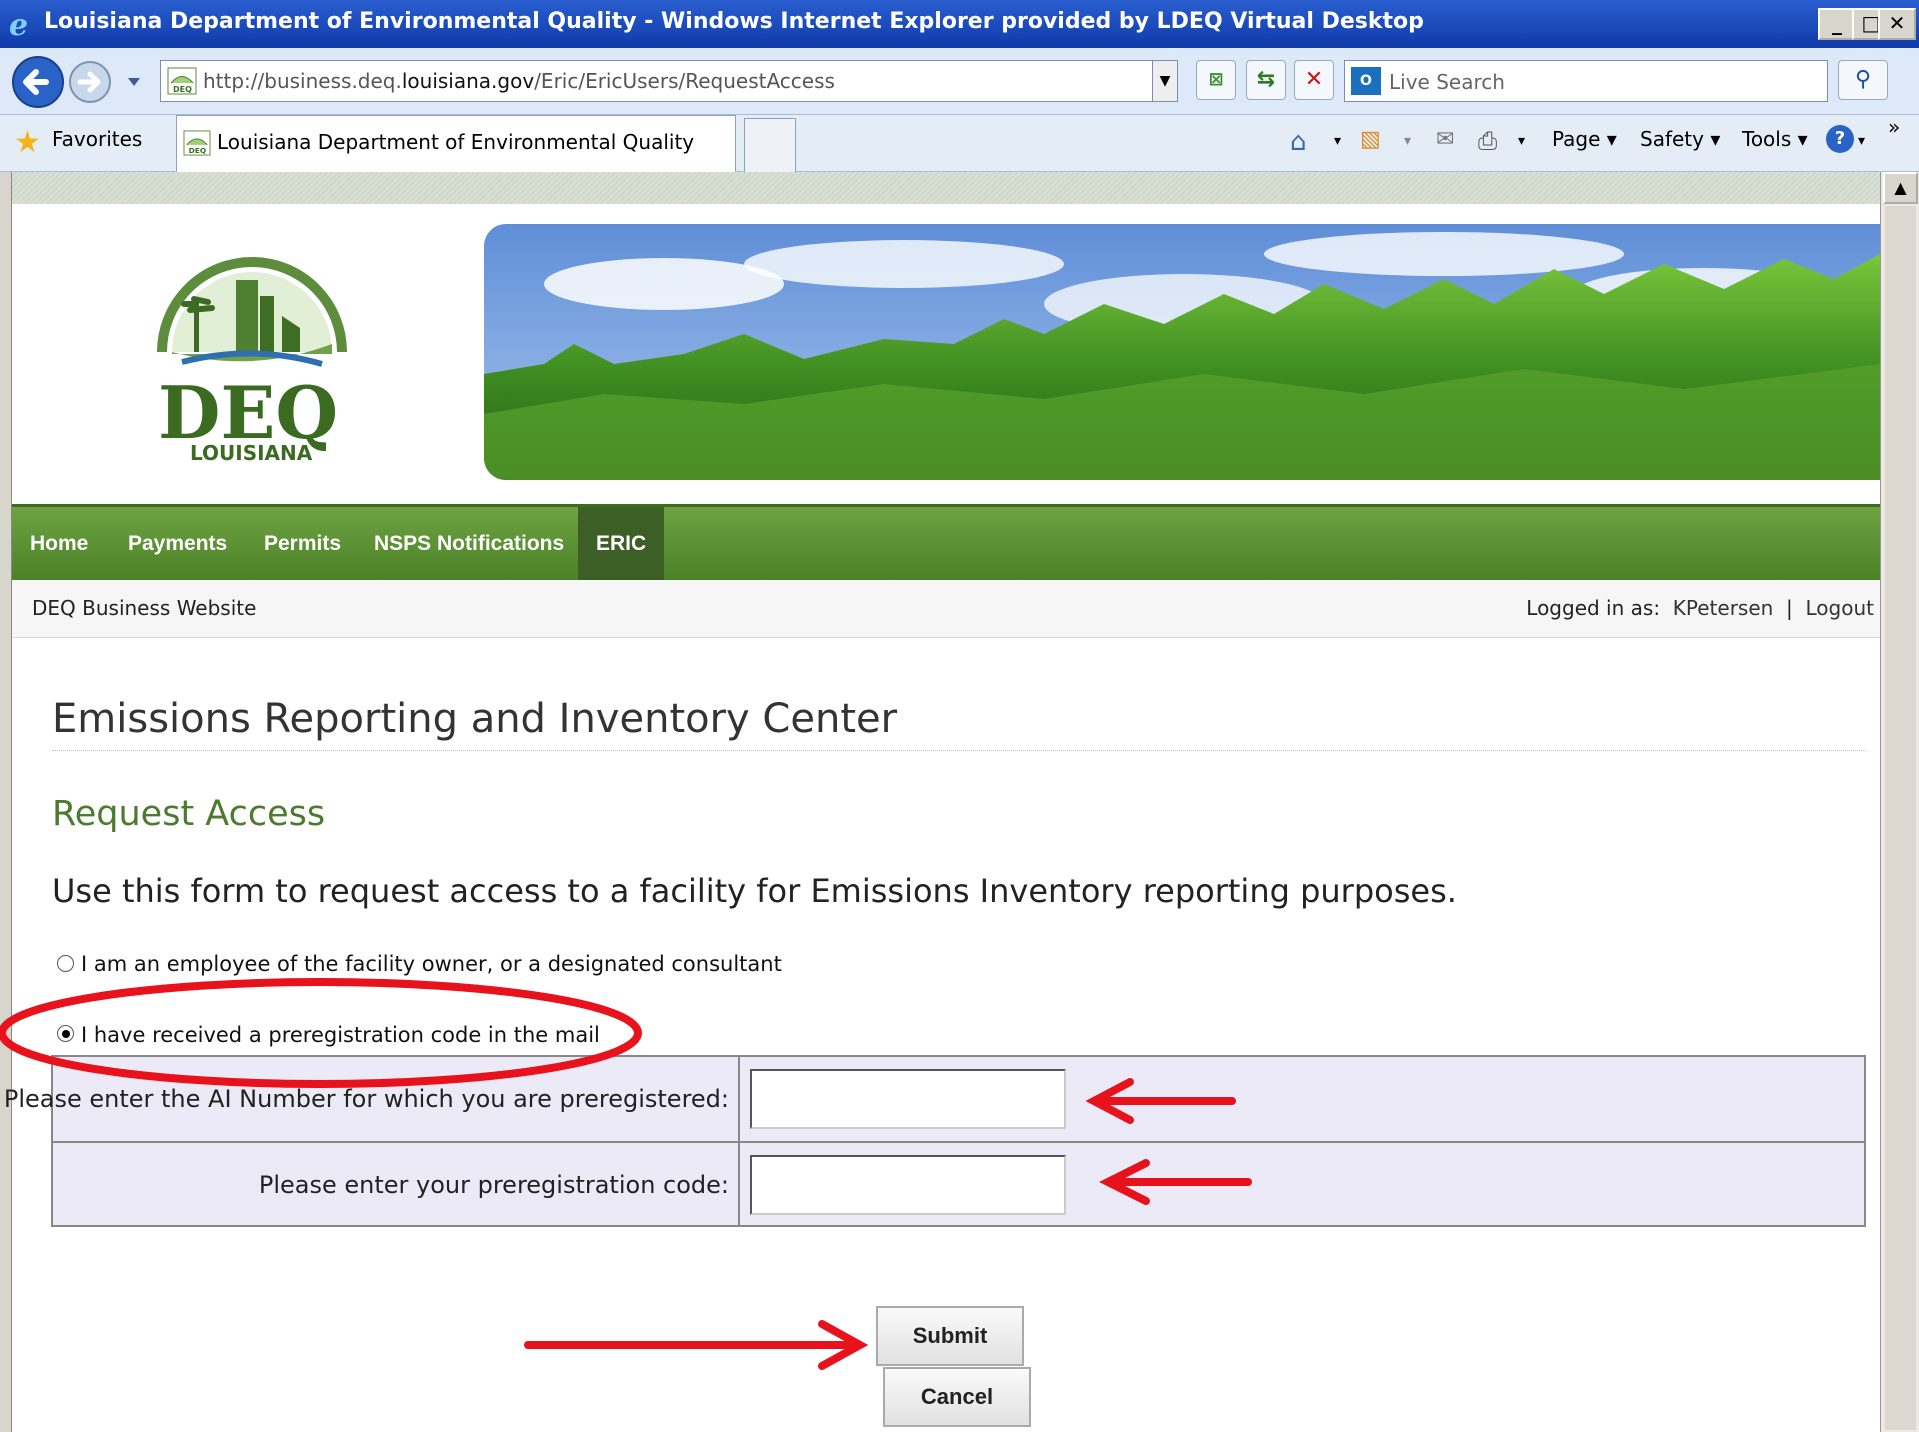 The width and height of the screenshot is (1919, 1432). What do you see at coordinates (908, 1185) in the screenshot?
I see `preregistration-code-input` at bounding box center [908, 1185].